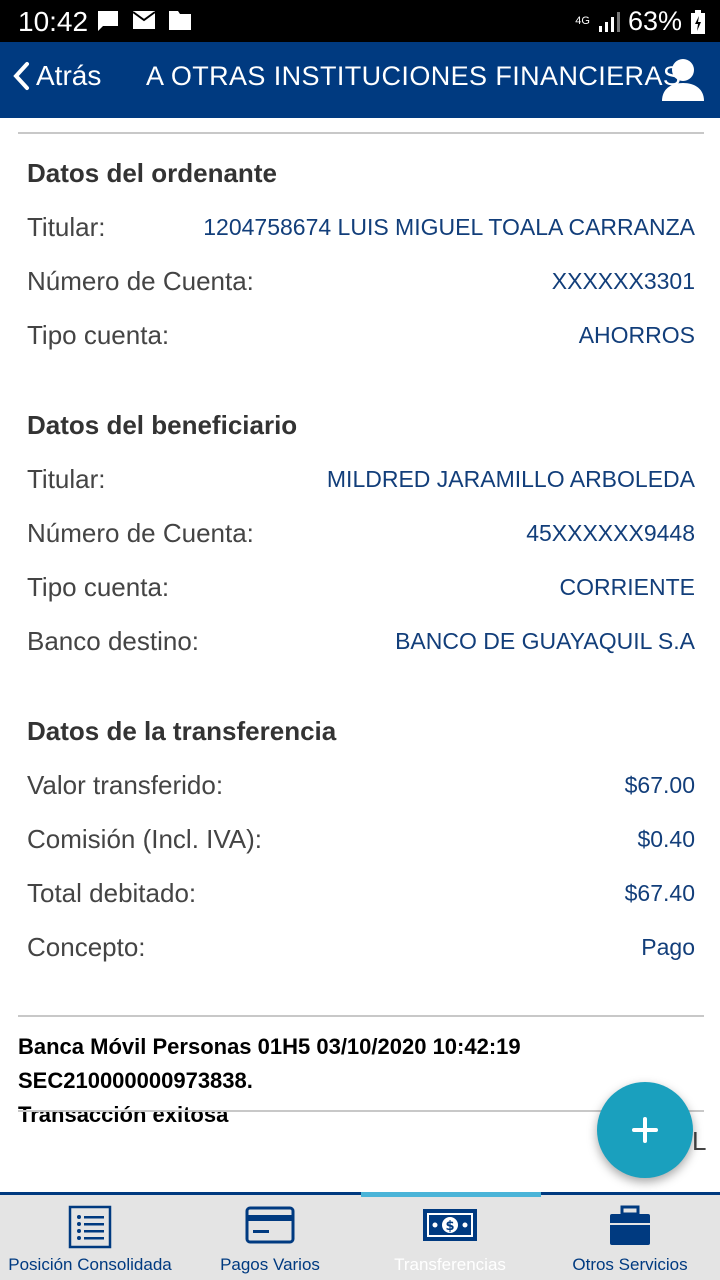  I want to click on transferencia-valor-row: Valor transferido: $67.00, so click(361, 790).